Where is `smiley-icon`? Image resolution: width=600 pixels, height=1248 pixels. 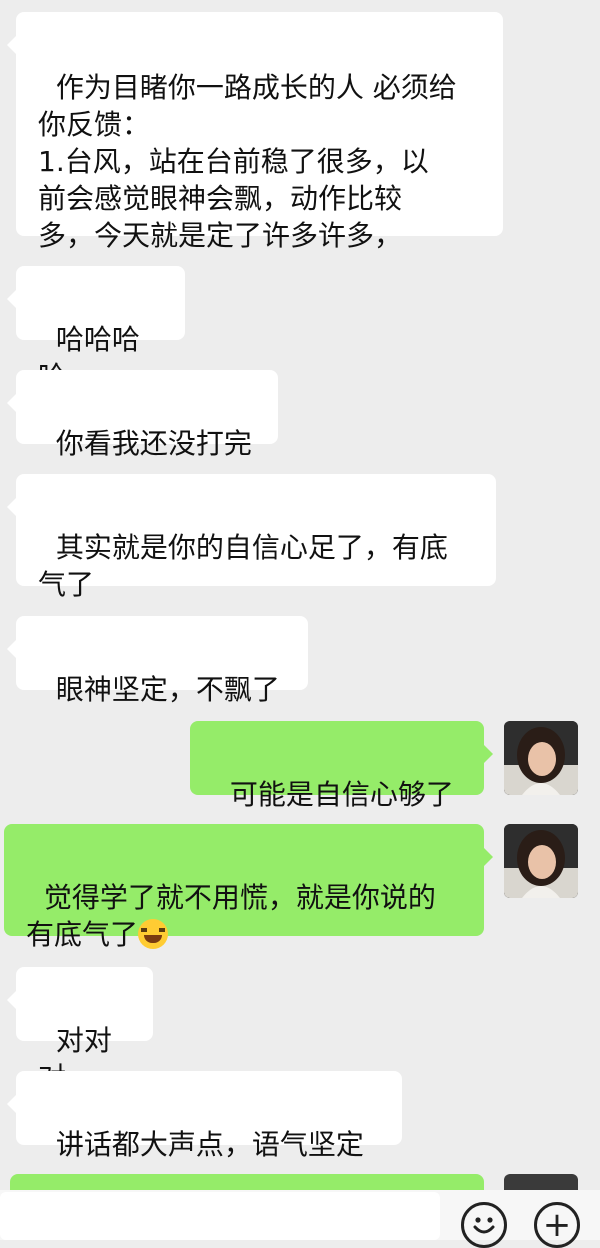 smiley-icon is located at coordinates (484, 1225).